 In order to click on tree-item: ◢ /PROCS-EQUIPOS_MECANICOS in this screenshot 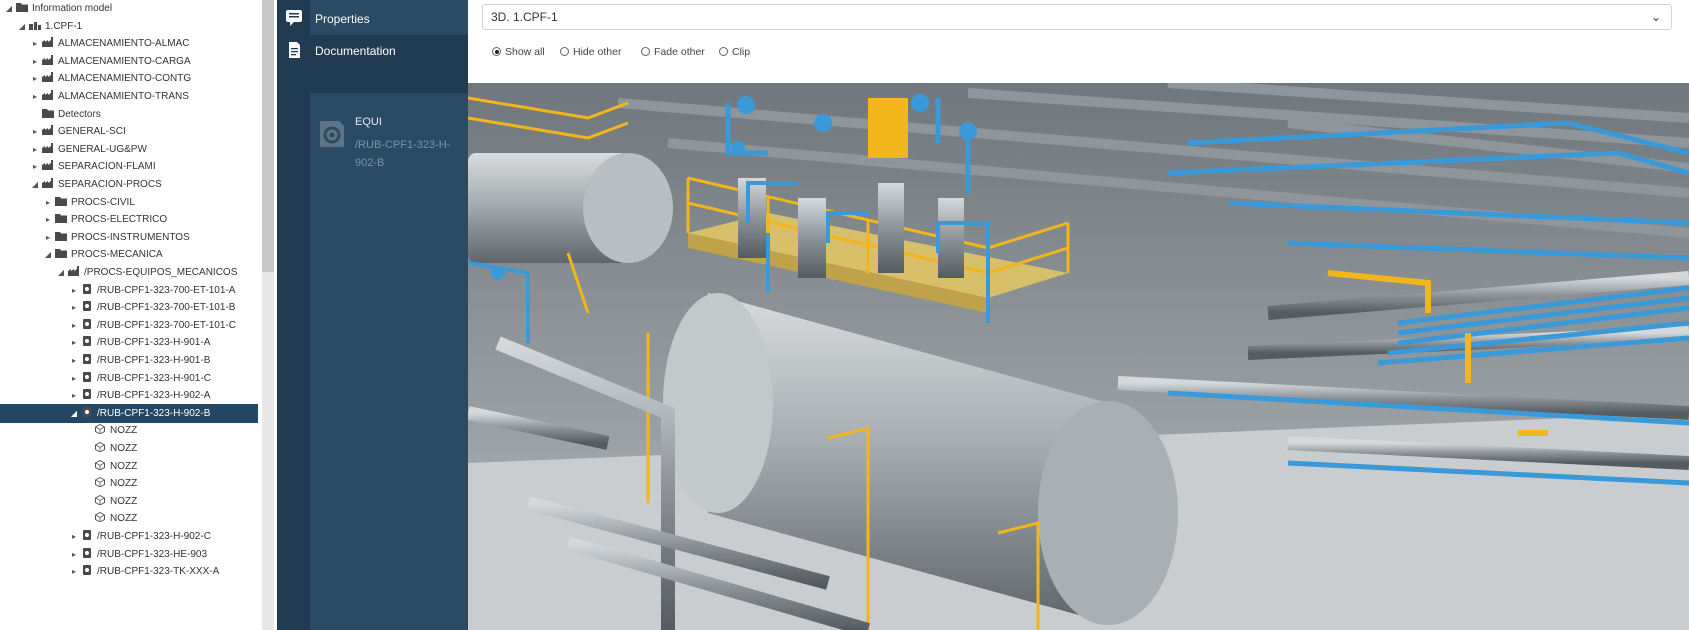, I will do `click(146, 272)`.